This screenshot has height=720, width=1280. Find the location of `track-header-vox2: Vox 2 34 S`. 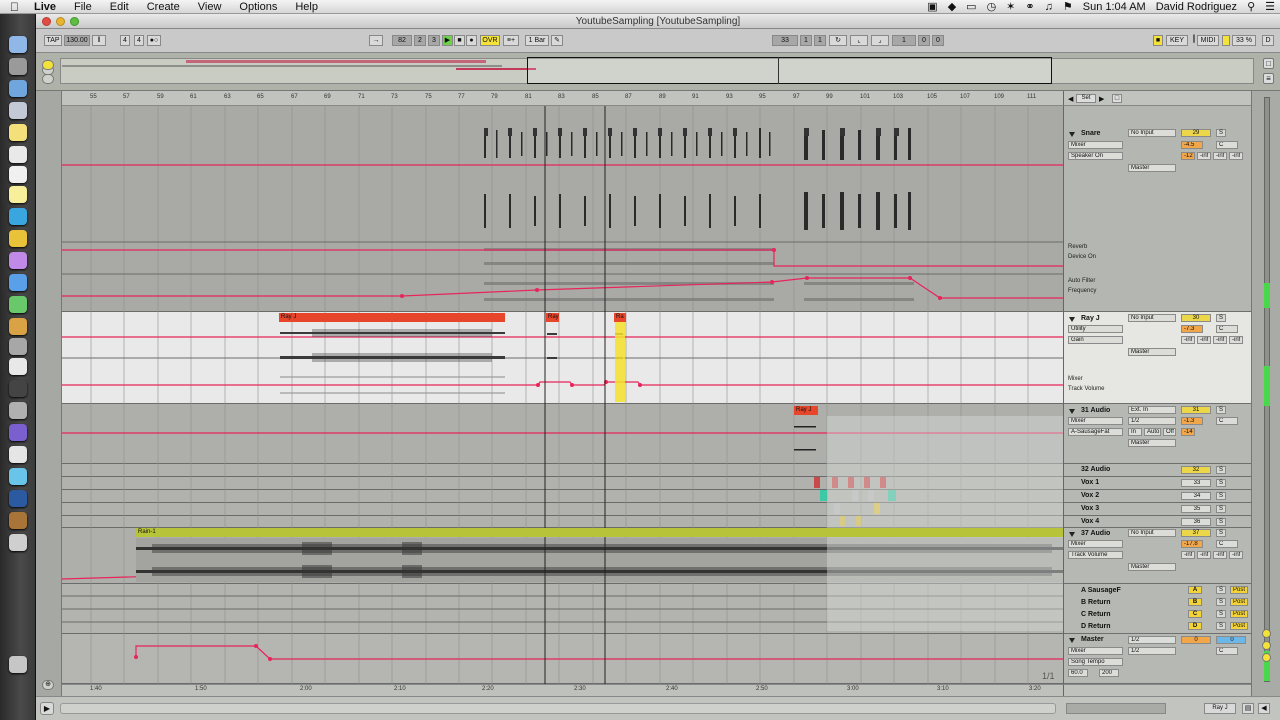

track-header-vox2: Vox 2 34 S is located at coordinates (1157, 496).